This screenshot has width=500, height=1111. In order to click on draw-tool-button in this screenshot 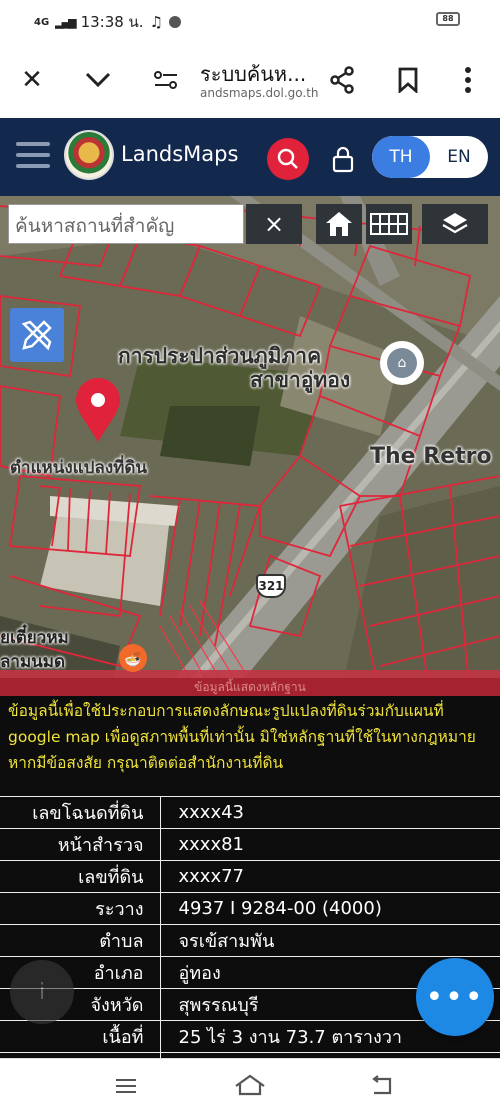, I will do `click(37, 335)`.